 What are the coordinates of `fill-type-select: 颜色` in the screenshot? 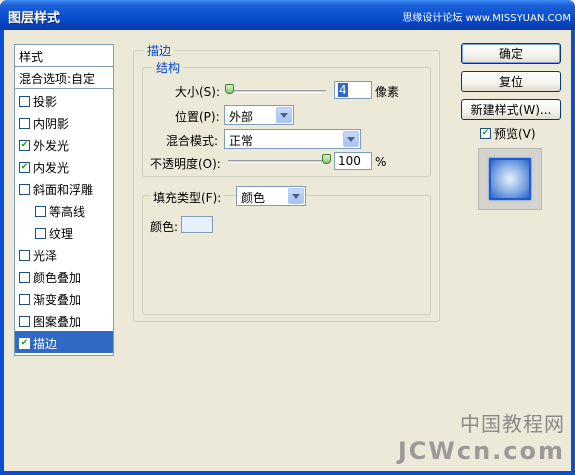 It's located at (271, 196).